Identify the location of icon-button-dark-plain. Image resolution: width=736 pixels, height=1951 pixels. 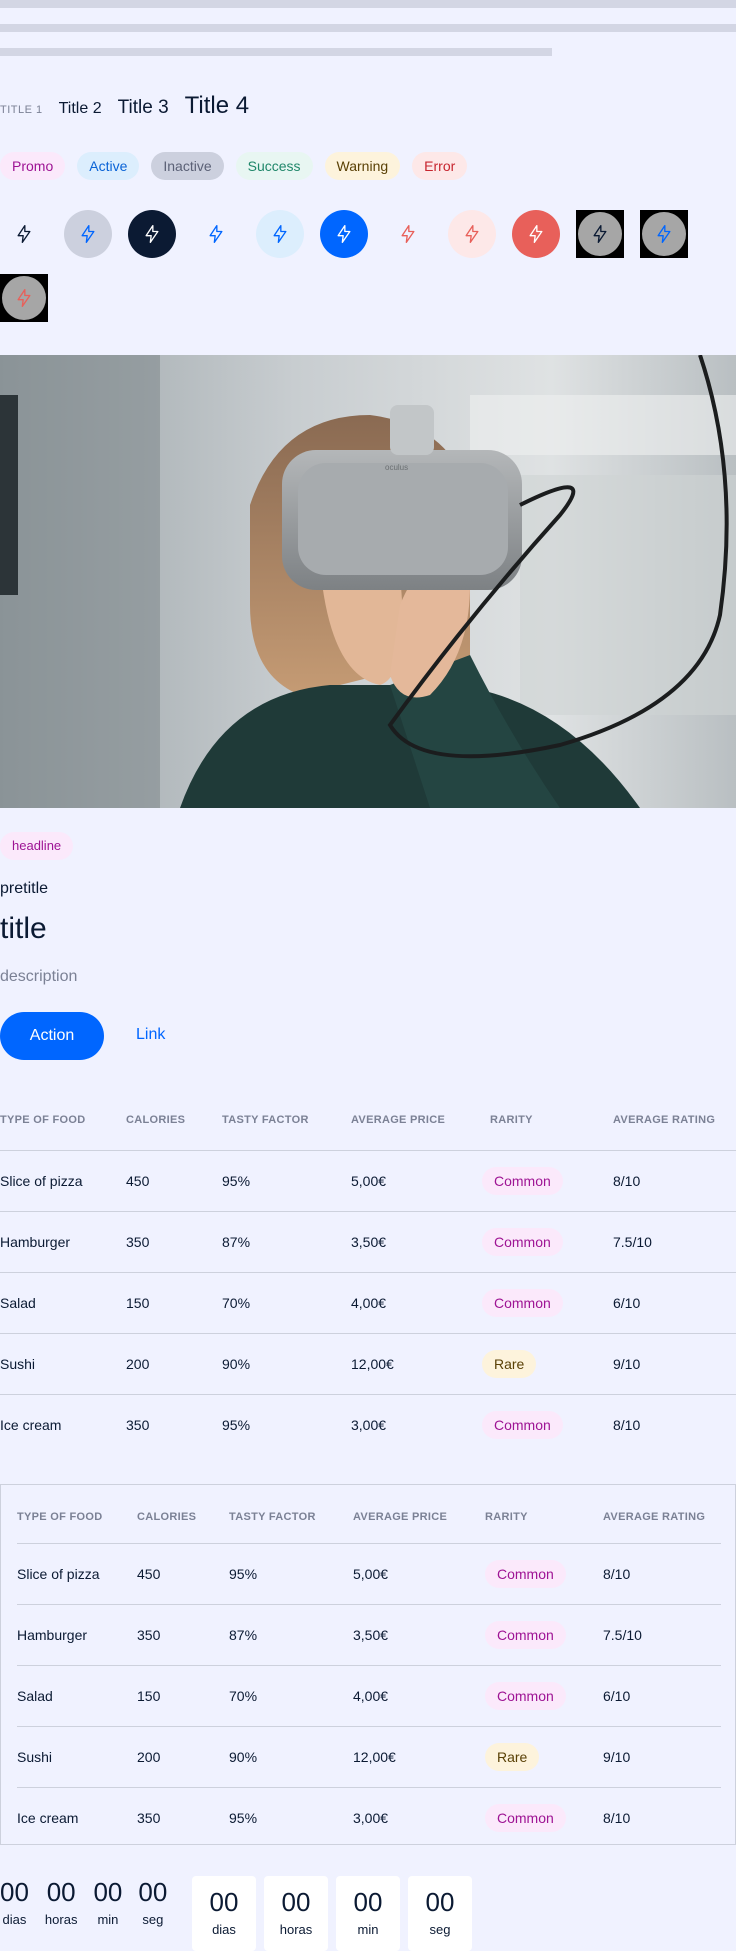
(24, 234).